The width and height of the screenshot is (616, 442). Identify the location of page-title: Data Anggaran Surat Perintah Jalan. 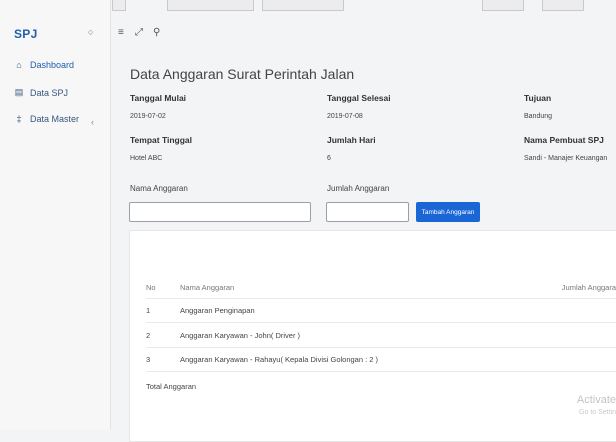
(242, 74).